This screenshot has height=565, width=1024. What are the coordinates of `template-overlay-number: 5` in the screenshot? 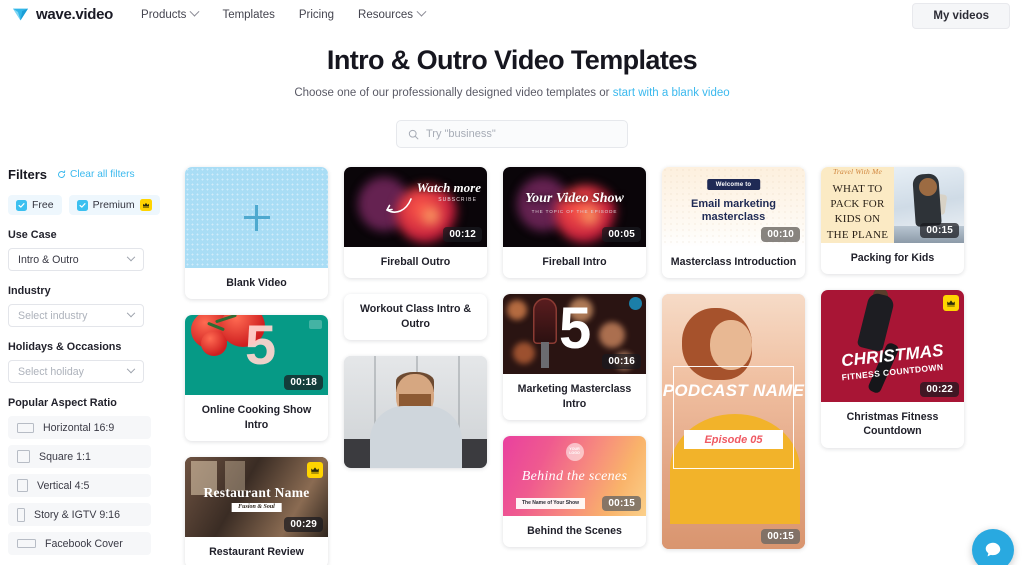 It's located at (575, 329).